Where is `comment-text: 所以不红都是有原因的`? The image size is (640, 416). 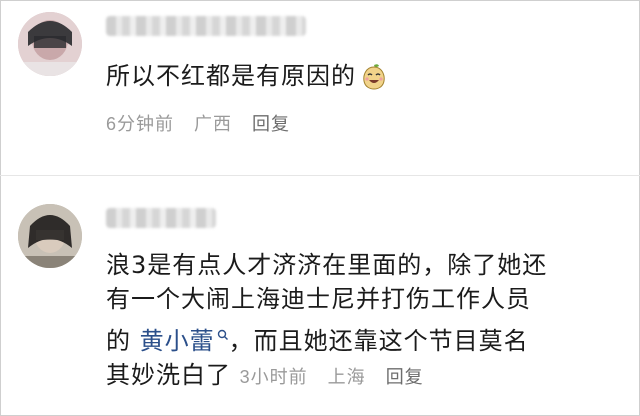 comment-text: 所以不红都是有原因的 is located at coordinates (247, 79).